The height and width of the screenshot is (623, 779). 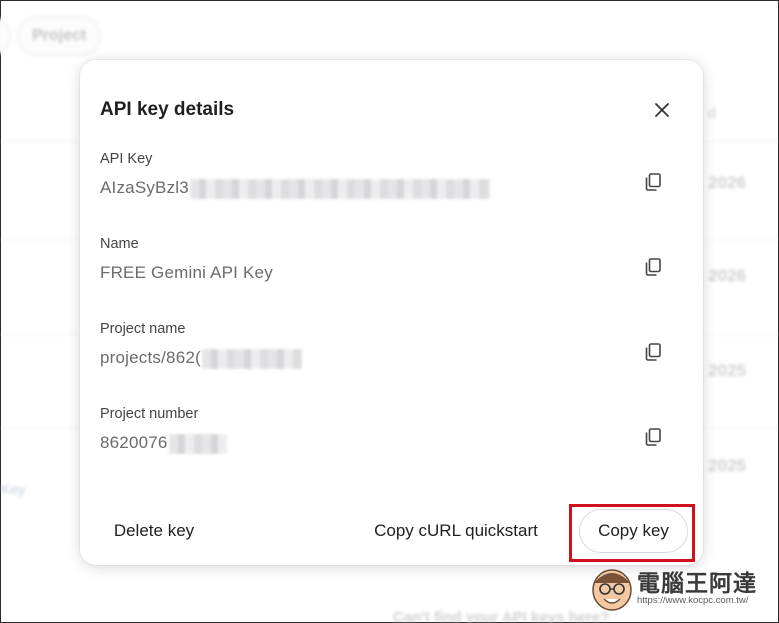 What do you see at coordinates (144, 187) in the screenshot?
I see `field-value-text: AIzaSyBzl3` at bounding box center [144, 187].